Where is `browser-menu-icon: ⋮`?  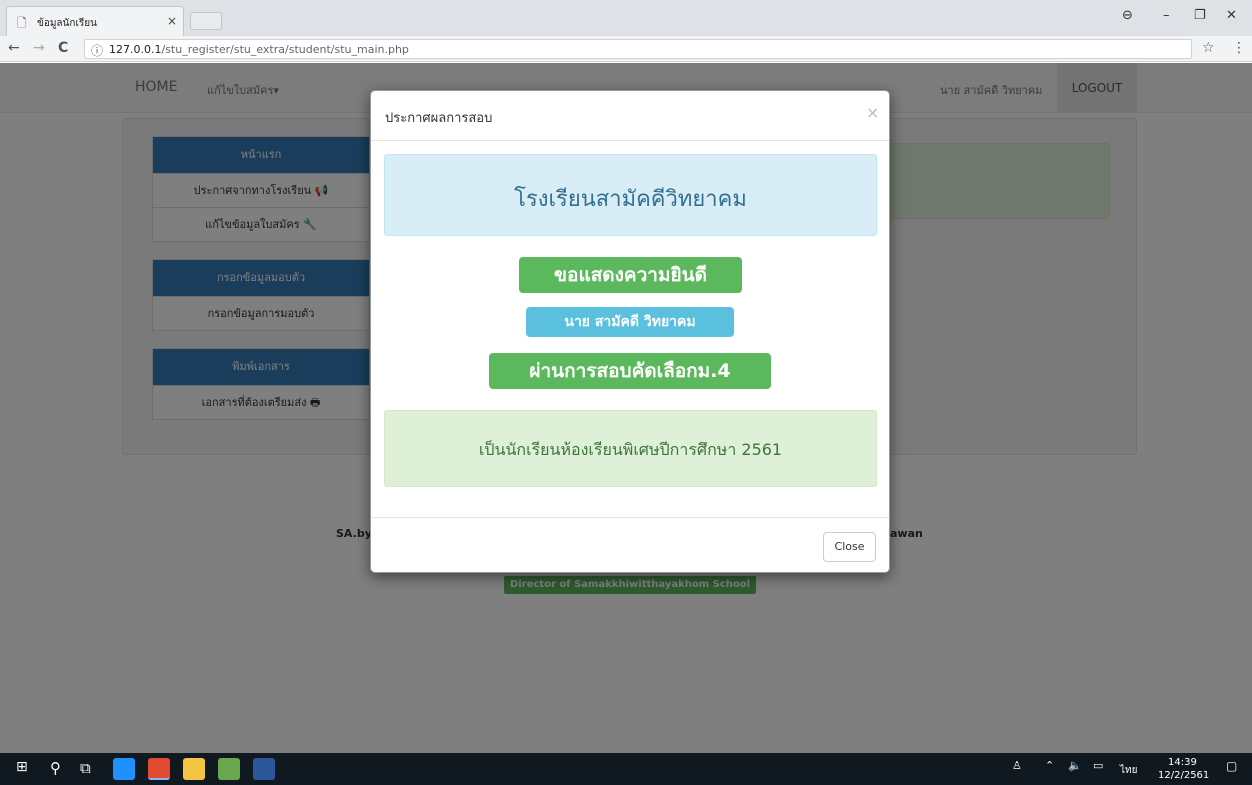
browser-menu-icon: ⋮ is located at coordinates (1239, 48).